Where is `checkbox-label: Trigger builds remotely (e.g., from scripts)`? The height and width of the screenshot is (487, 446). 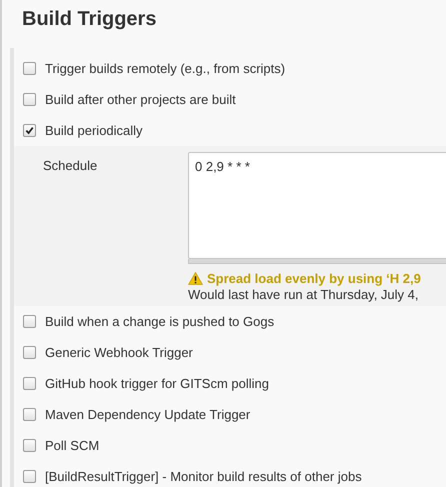 checkbox-label: Trigger builds remotely (e.g., from scripts) is located at coordinates (165, 68).